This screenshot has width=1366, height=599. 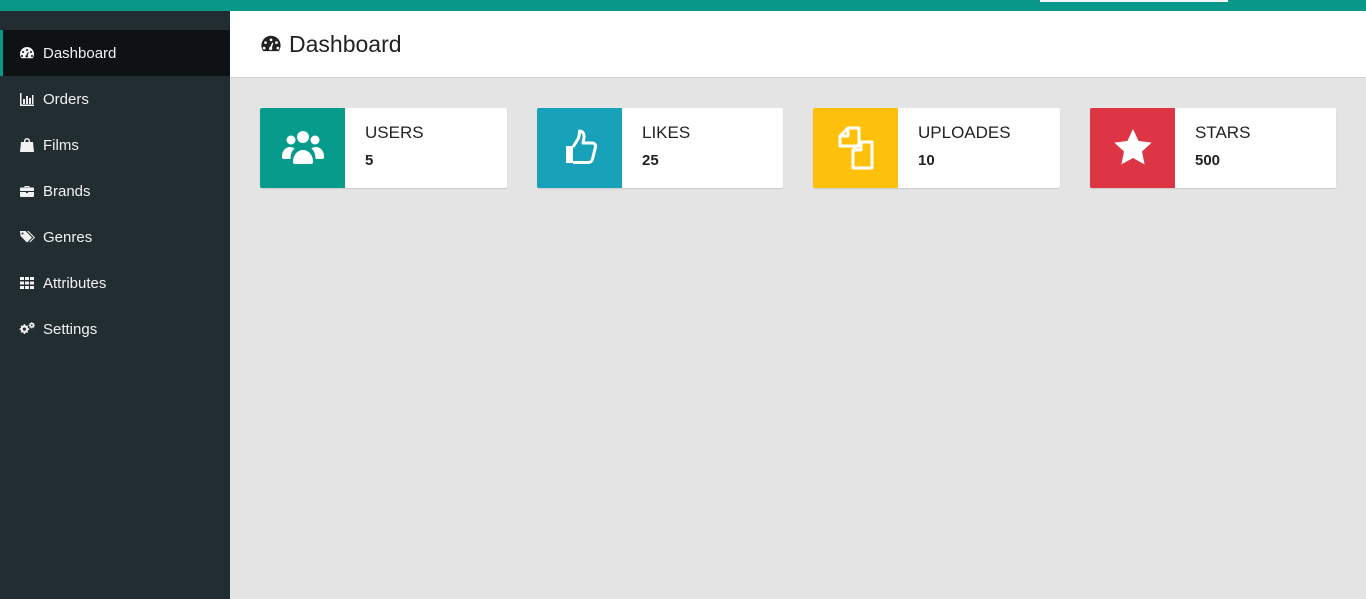 I want to click on thumbs-up-icon, so click(x=581, y=146).